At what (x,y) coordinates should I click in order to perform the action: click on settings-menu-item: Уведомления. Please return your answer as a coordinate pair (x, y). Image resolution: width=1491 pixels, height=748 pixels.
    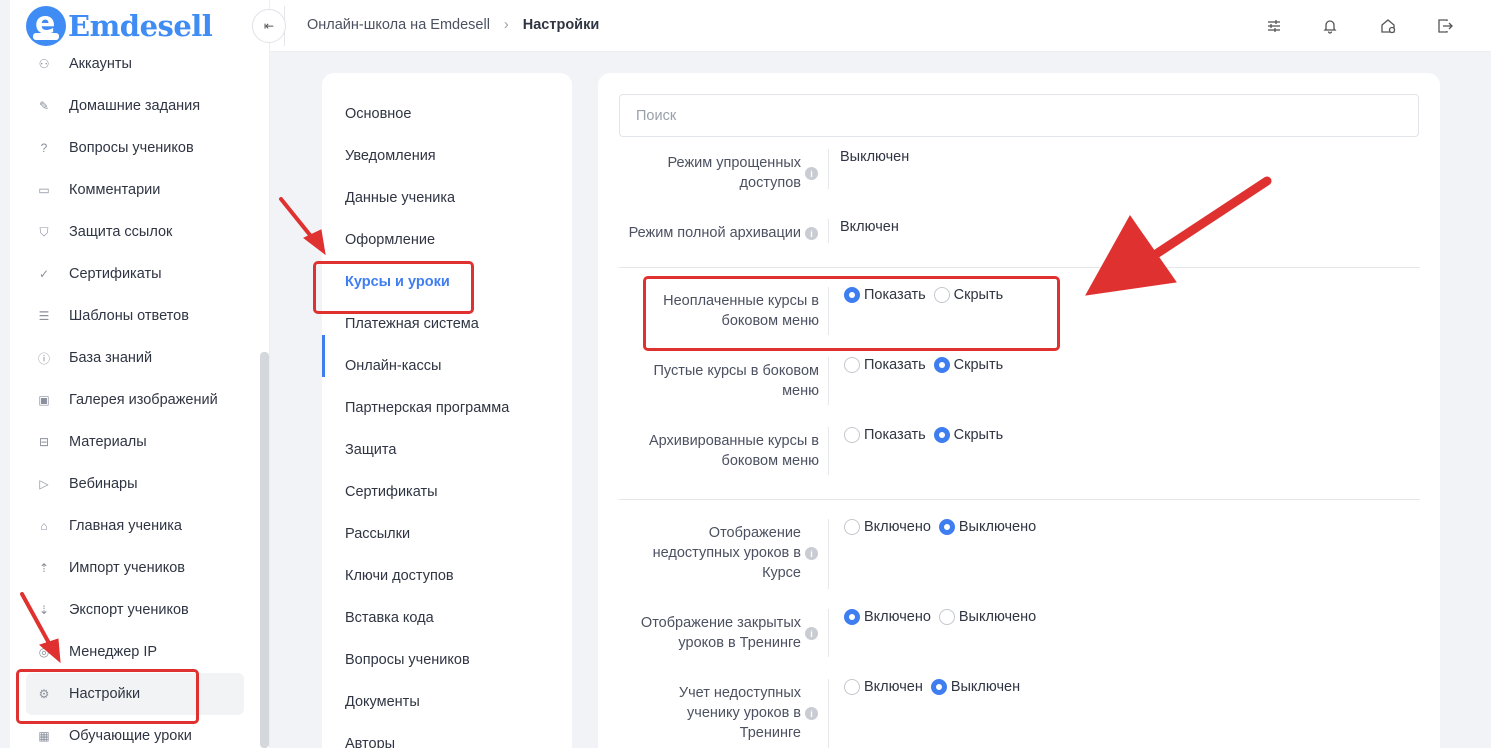
    Looking at the image, I should click on (390, 156).